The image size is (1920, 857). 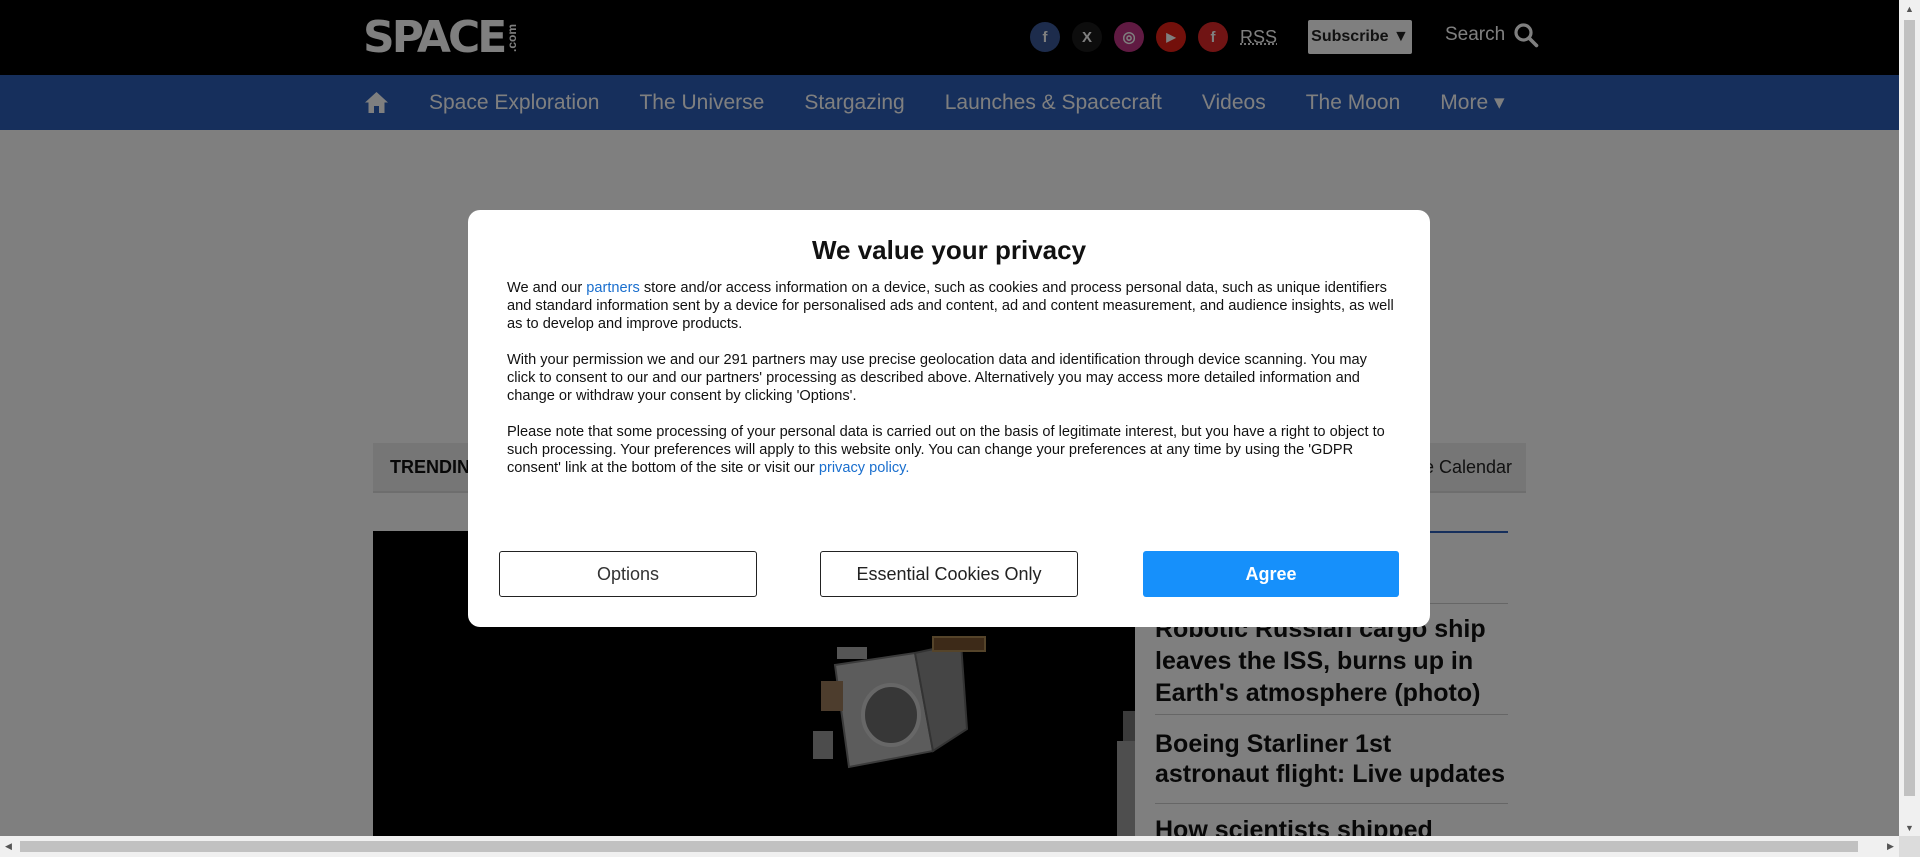 I want to click on essential-cookies-button: Essential Cookies Only, so click(x=949, y=574).